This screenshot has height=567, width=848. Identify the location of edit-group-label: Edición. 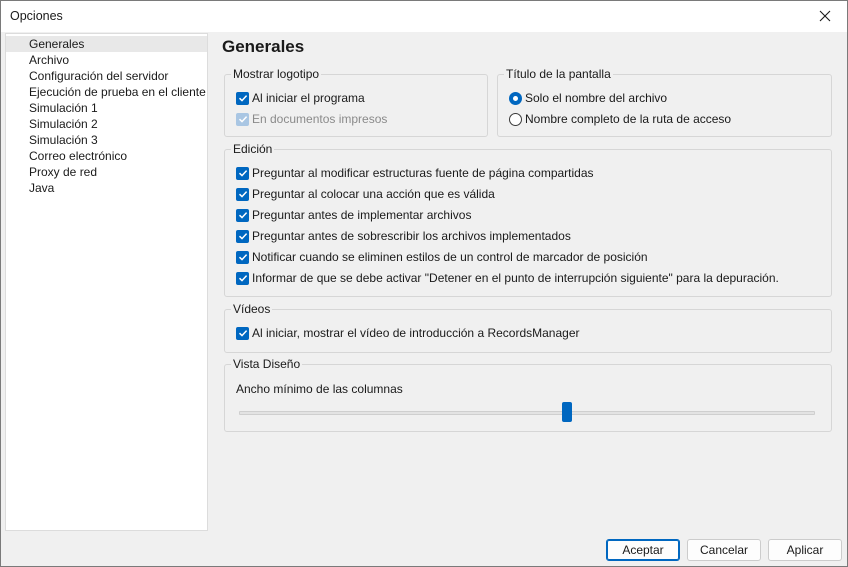
(253, 149).